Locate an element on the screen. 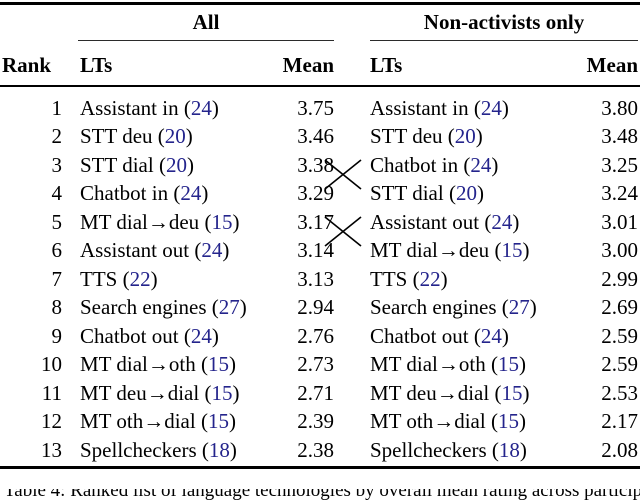  mean-value-all: 2.76 is located at coordinates (315, 335).